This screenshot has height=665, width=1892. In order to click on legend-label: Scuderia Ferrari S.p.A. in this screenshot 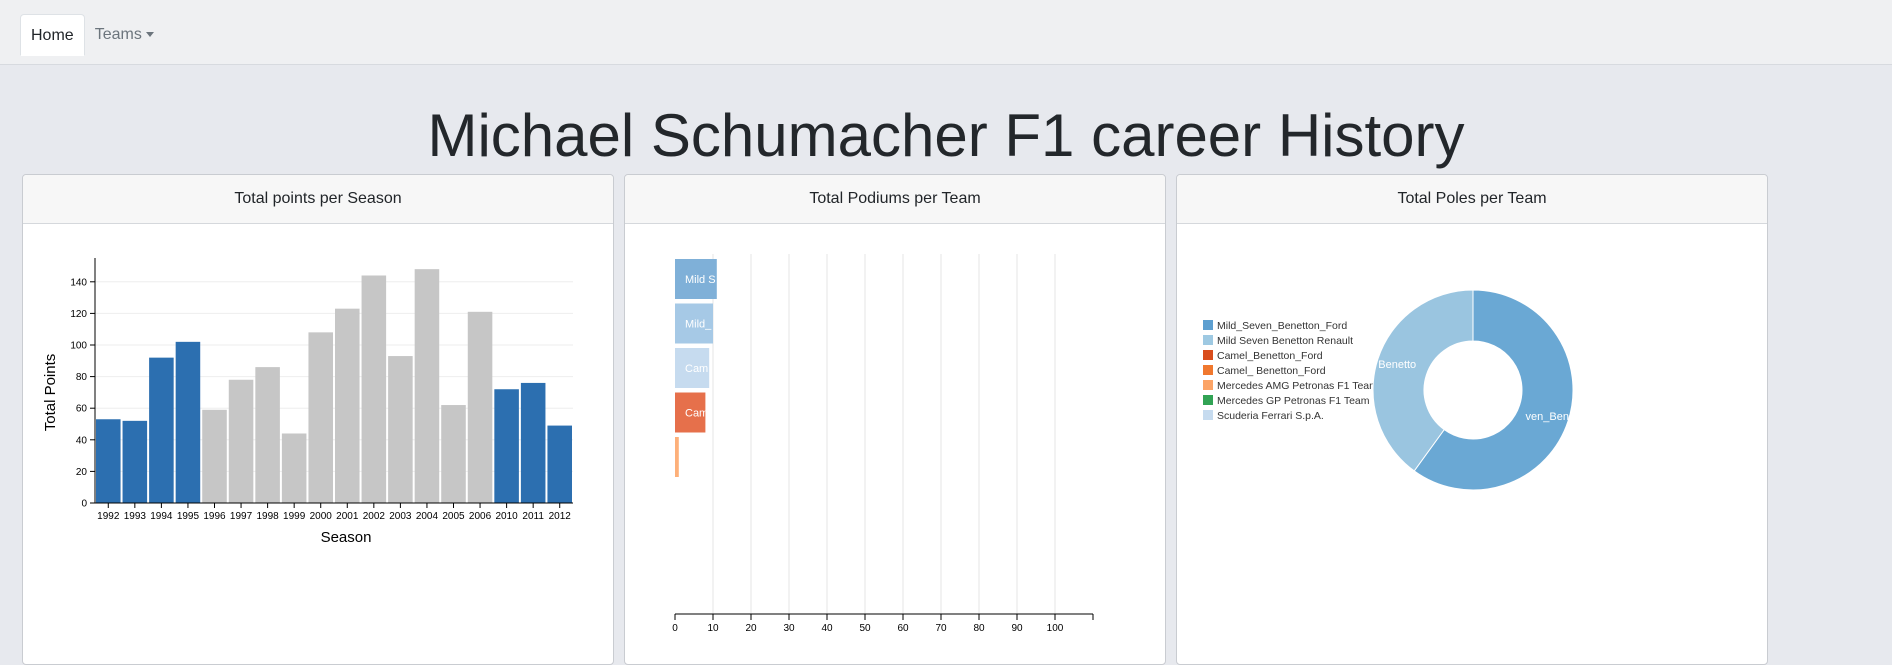, I will do `click(1270, 416)`.